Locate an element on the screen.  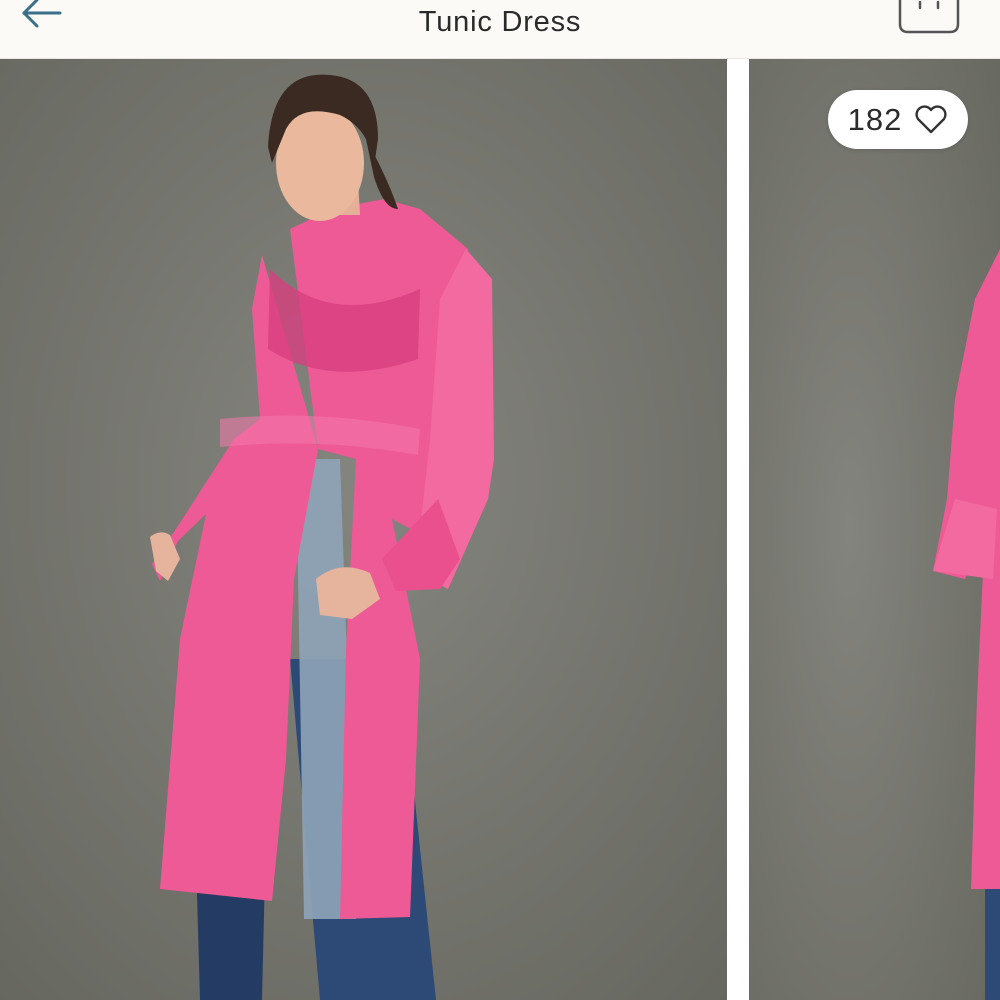
cart-button is located at coordinates (929, 17).